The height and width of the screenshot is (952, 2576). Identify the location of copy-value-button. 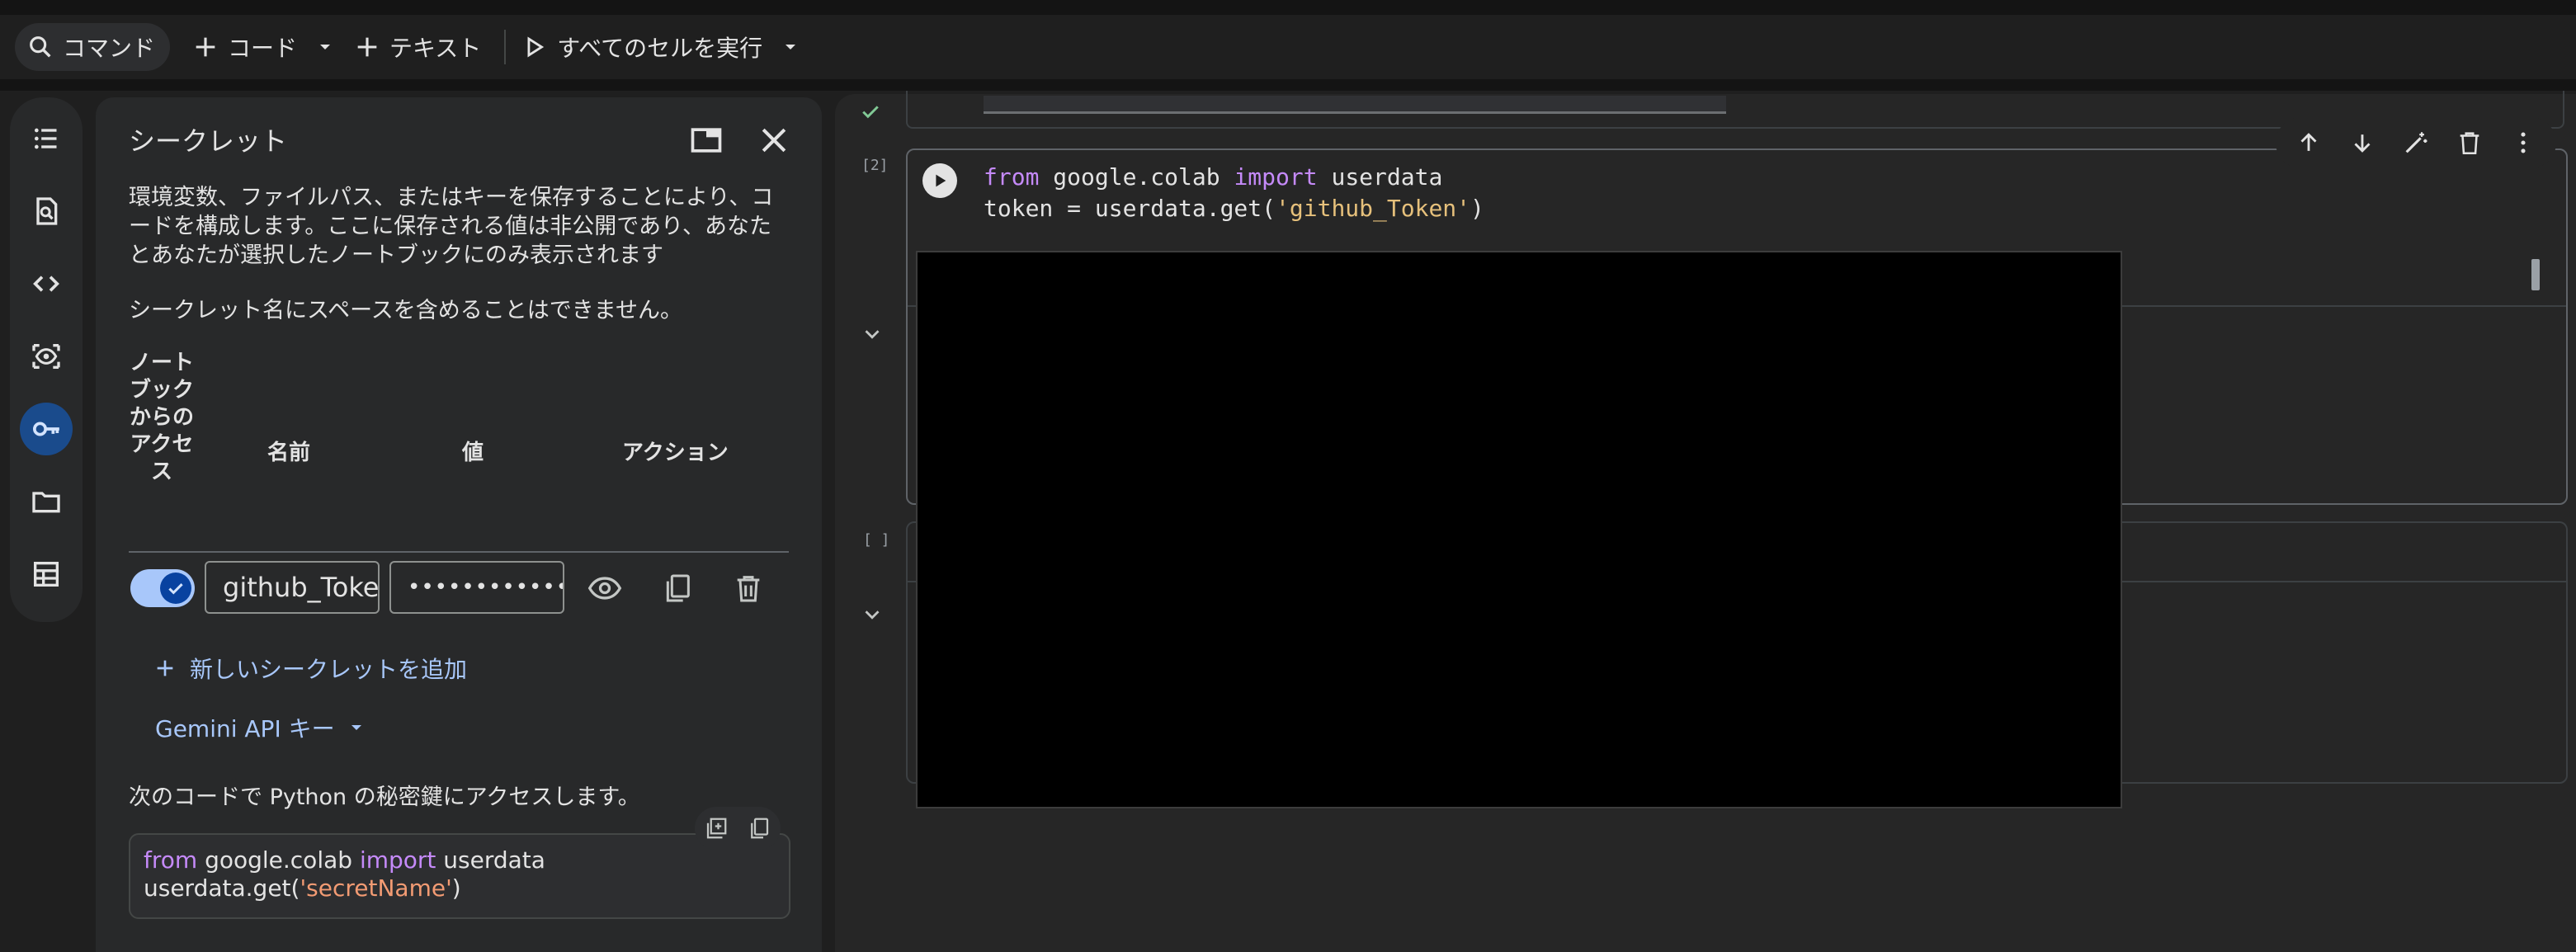
(677, 588).